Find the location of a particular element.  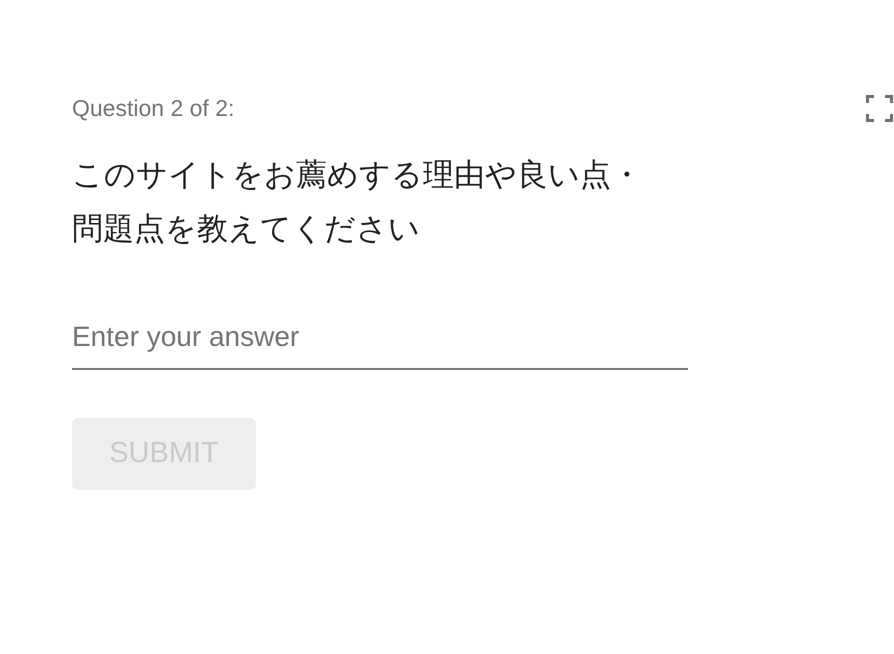

fullscreen-icon is located at coordinates (879, 108).